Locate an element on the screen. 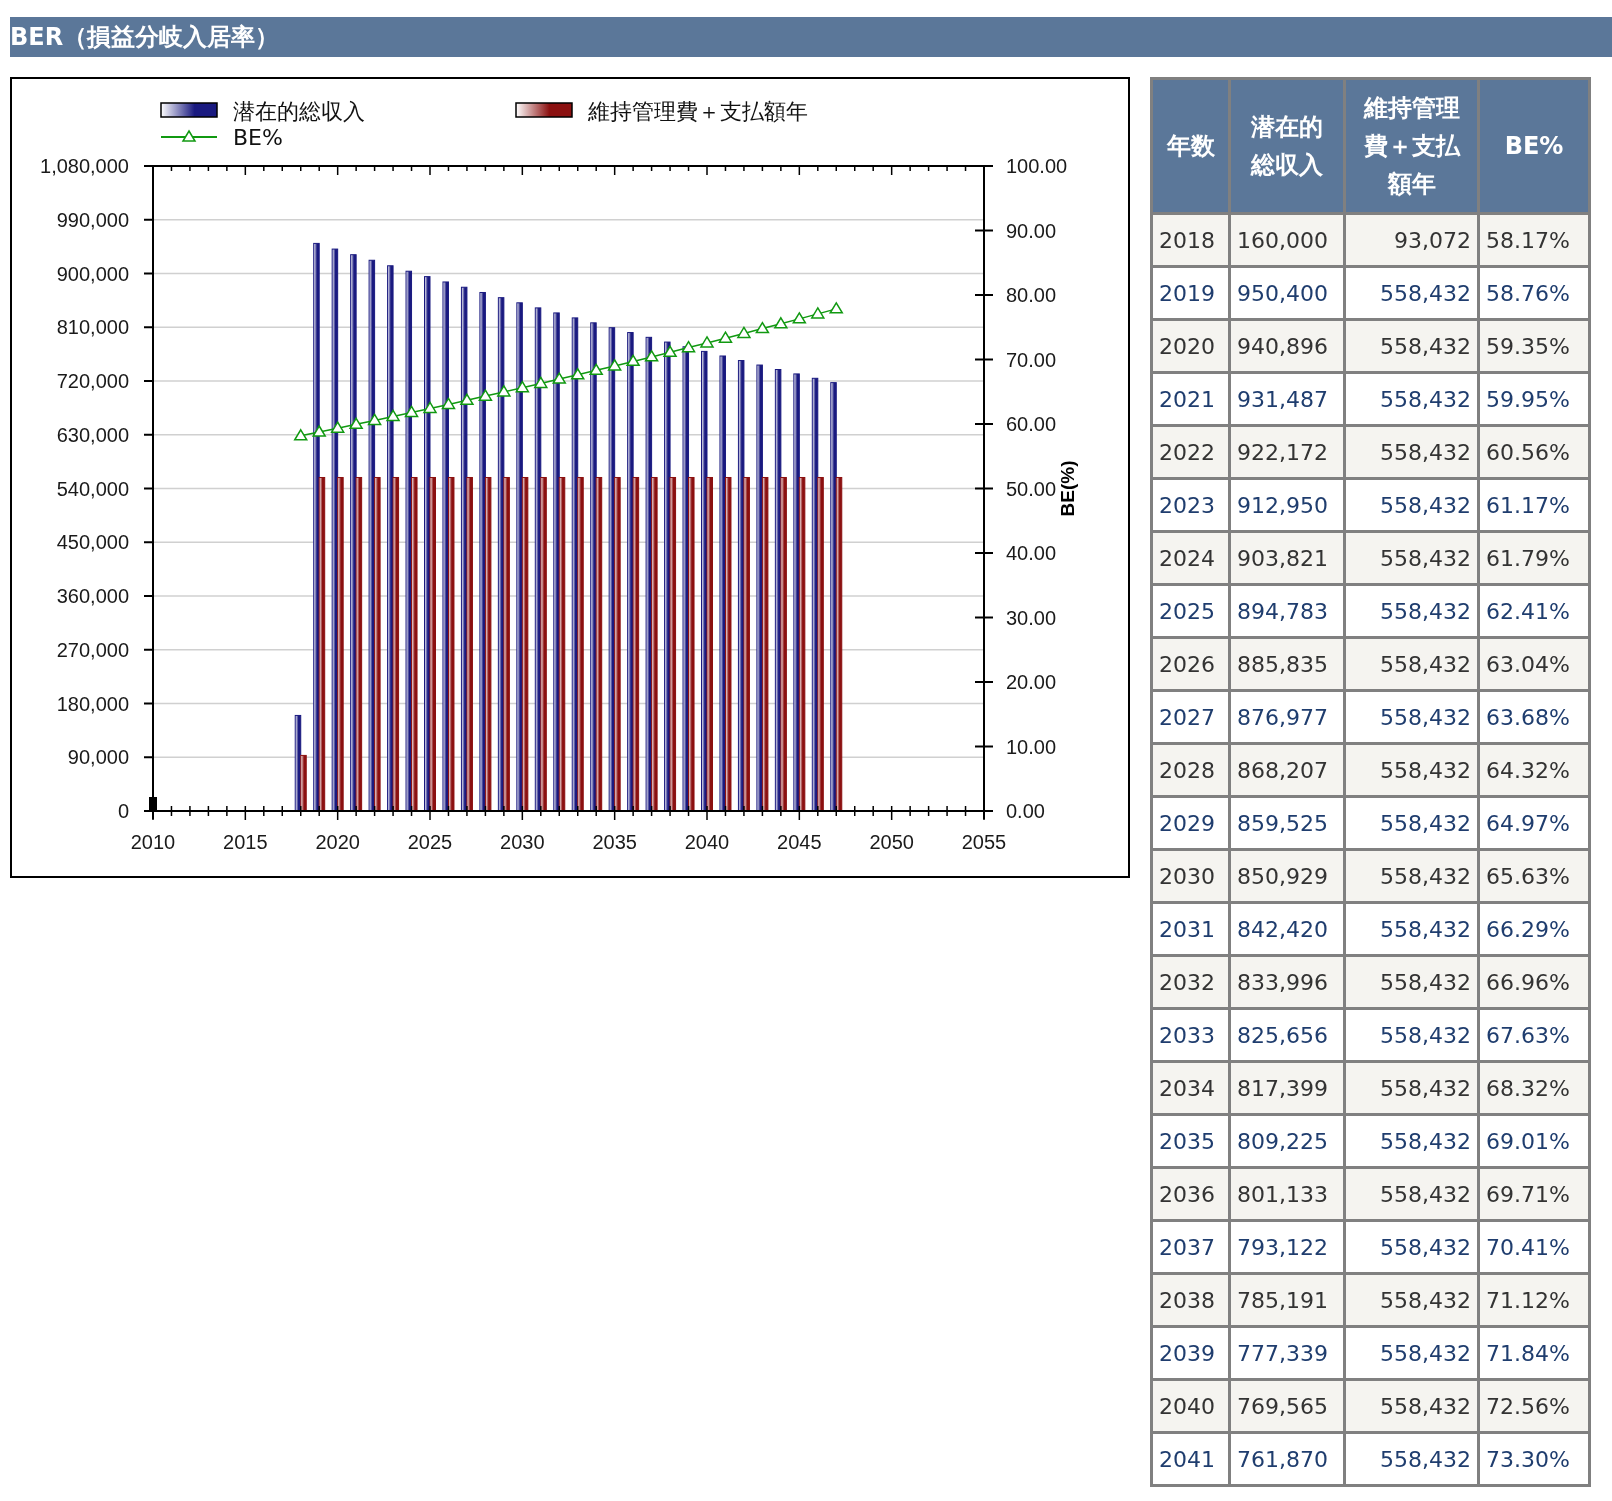 The image size is (1612, 1501). table-cell: 71.84% is located at coordinates (1534, 1353).